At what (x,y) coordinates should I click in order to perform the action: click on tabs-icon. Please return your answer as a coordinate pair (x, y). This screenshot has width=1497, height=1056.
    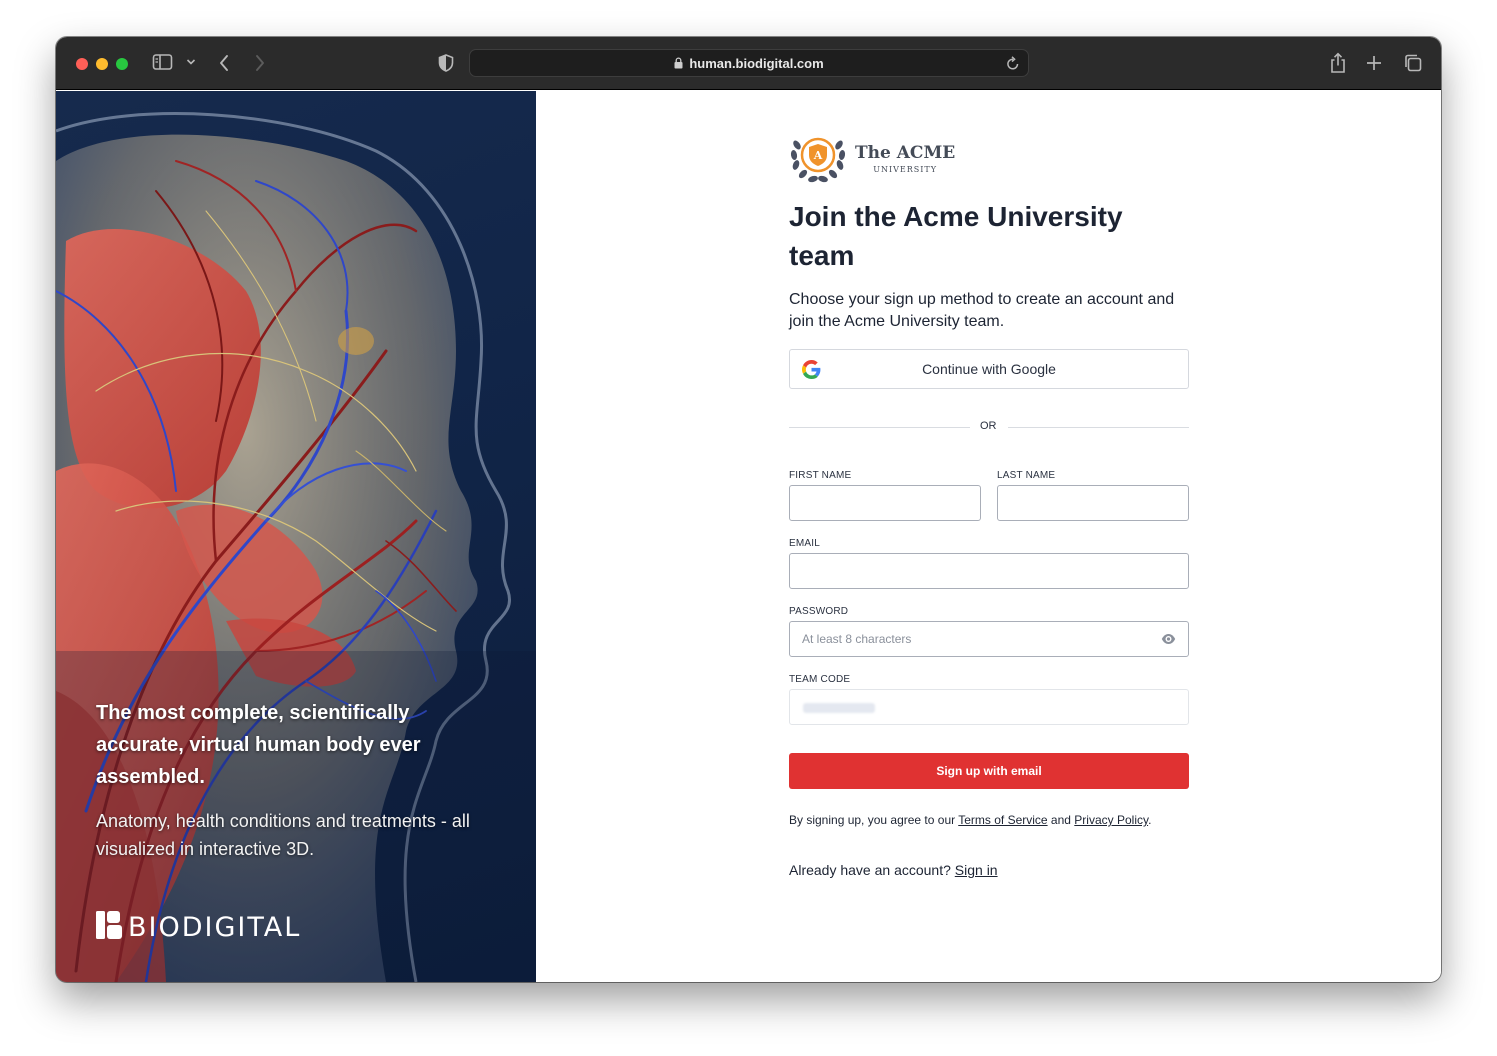
    Looking at the image, I should click on (1413, 63).